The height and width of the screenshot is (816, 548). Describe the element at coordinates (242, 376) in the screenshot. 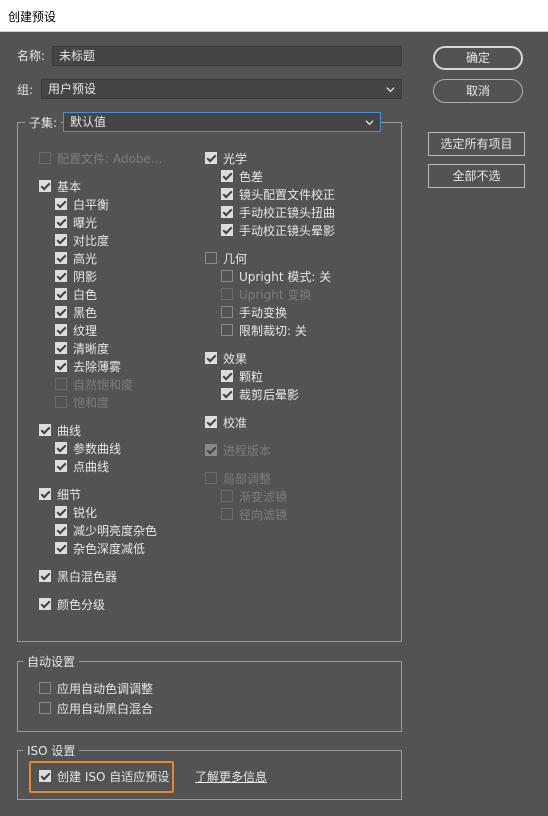

I see `checkbox-grain: 颗粒` at that location.